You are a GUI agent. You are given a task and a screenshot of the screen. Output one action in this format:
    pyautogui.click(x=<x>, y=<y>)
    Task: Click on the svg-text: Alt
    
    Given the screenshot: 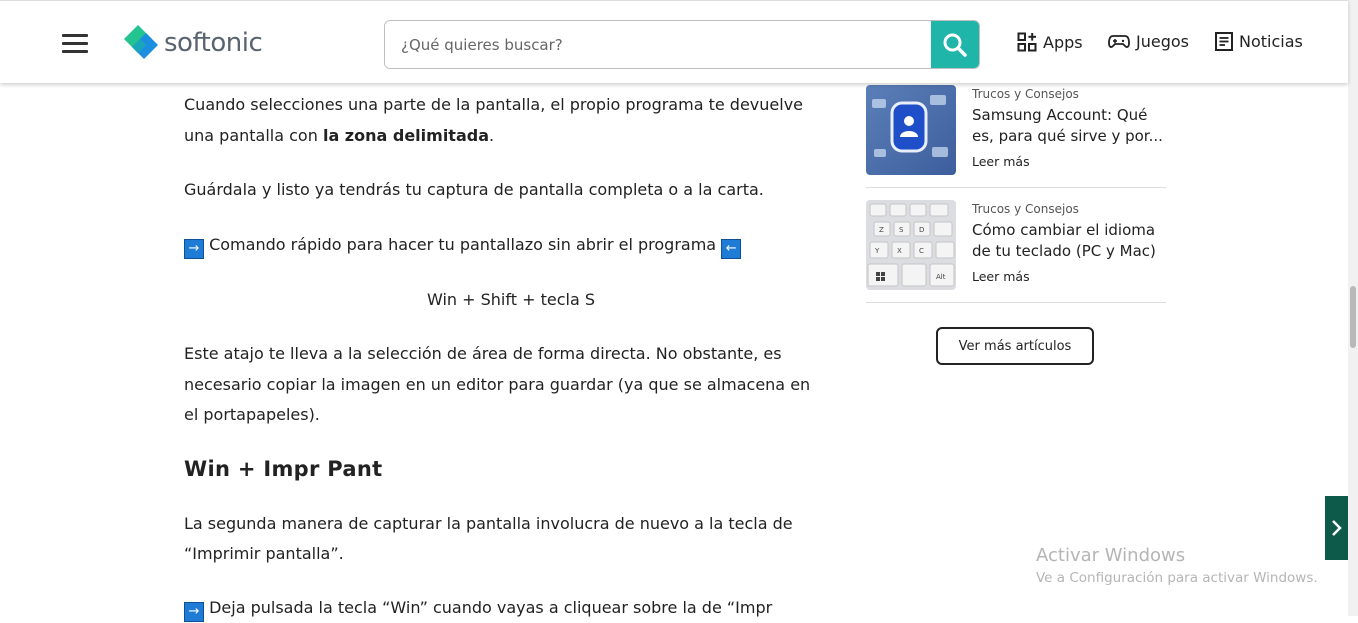 What is the action you would take?
    pyautogui.click(x=941, y=277)
    